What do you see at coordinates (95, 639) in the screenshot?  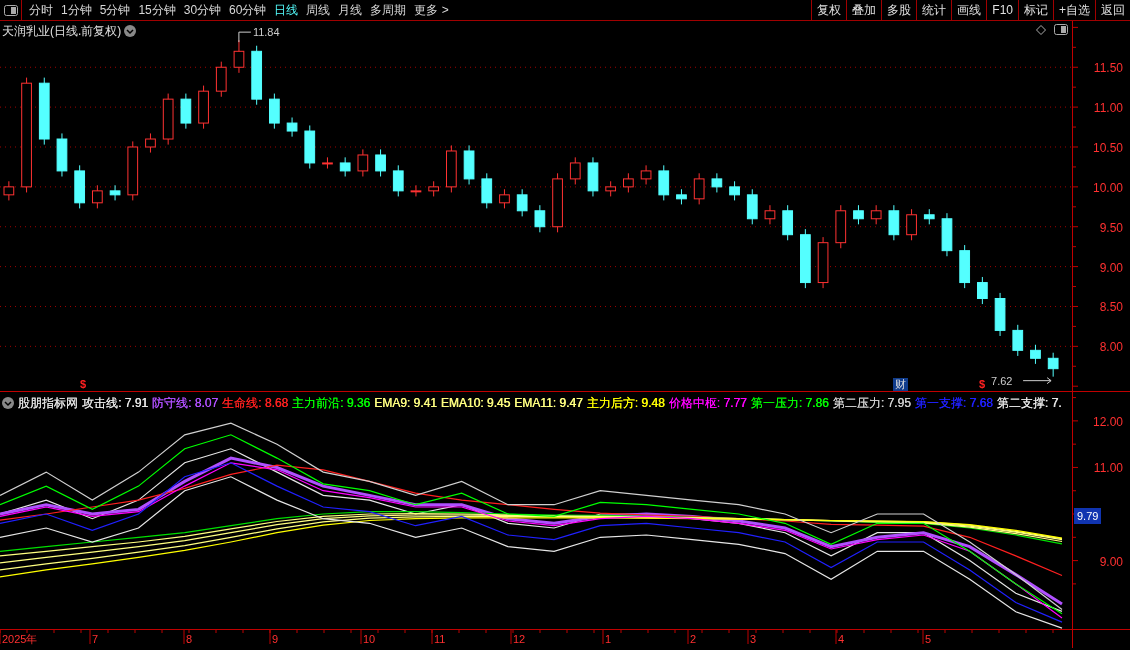 I see `date-label: 7` at bounding box center [95, 639].